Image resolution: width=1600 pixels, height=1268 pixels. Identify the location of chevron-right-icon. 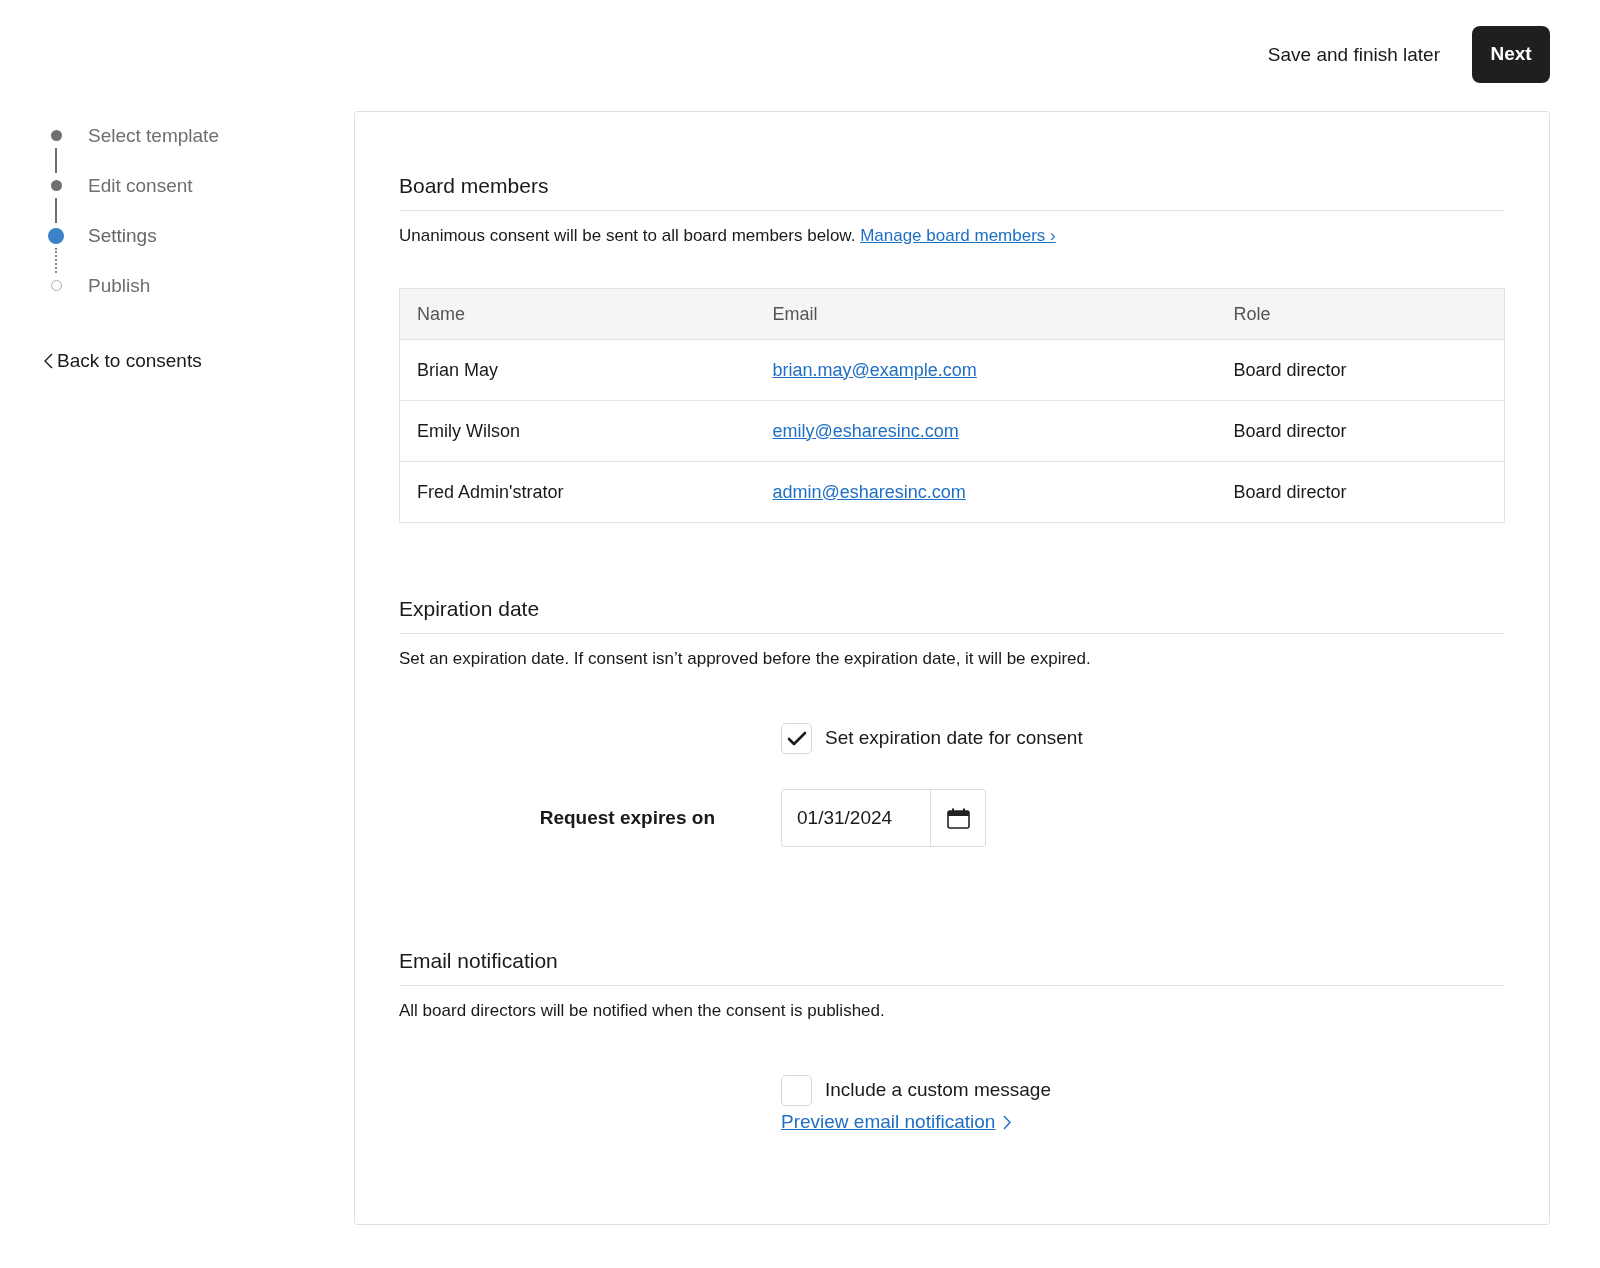
(1007, 1122).